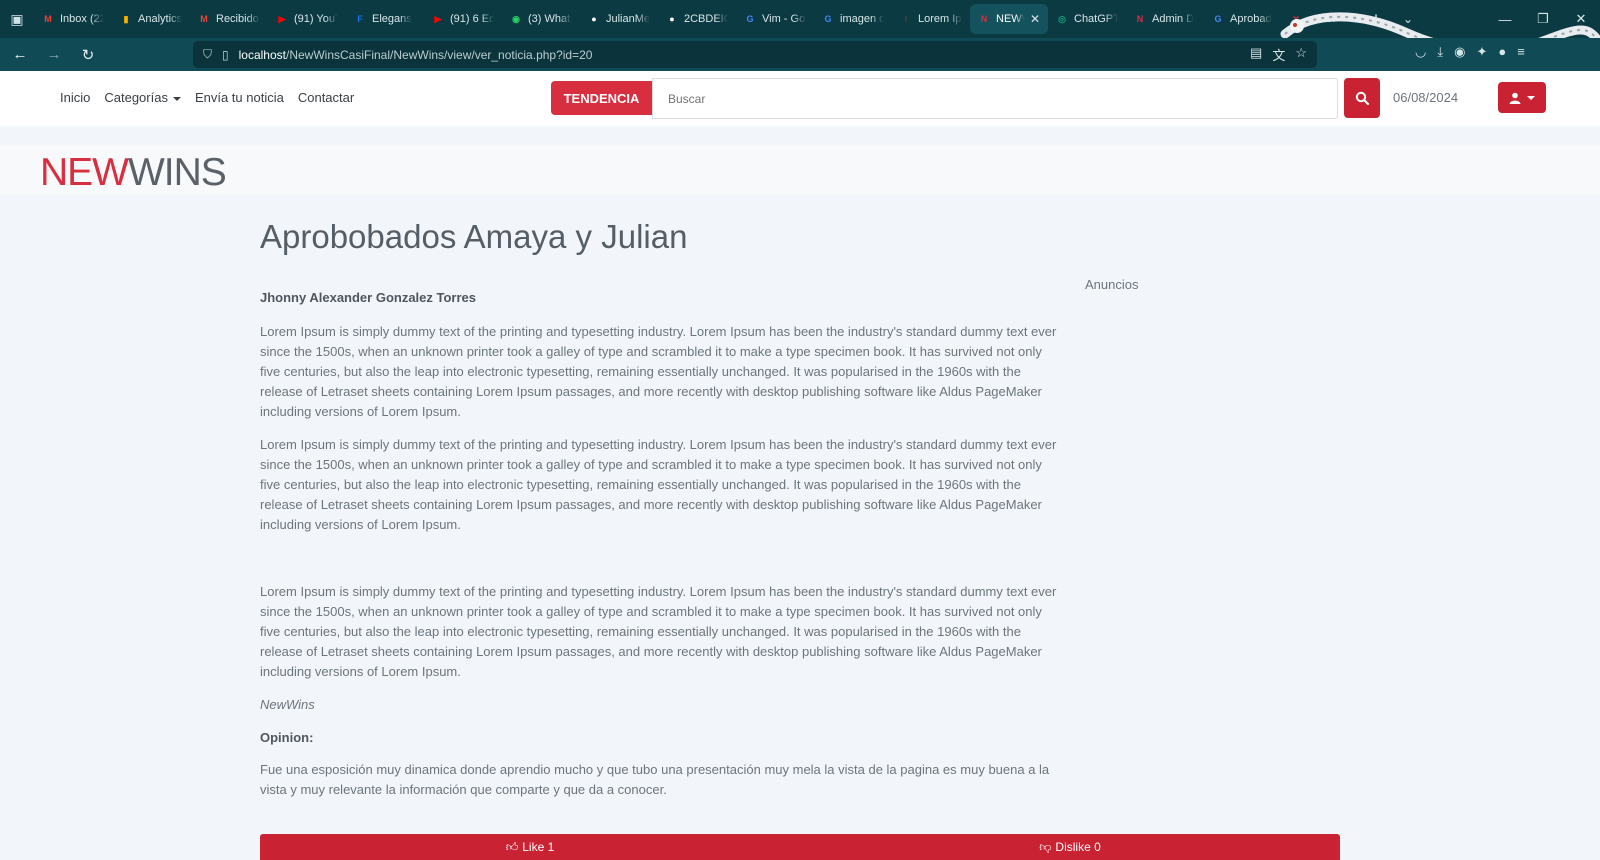  I want to click on tab-title: NEWW, so click(1010, 19).